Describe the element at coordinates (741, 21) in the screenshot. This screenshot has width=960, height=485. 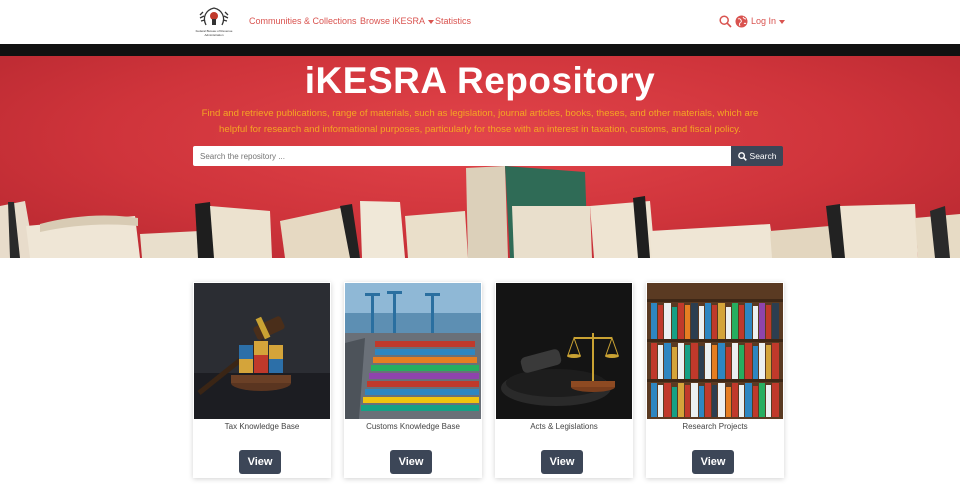
I see `globe-icon` at that location.